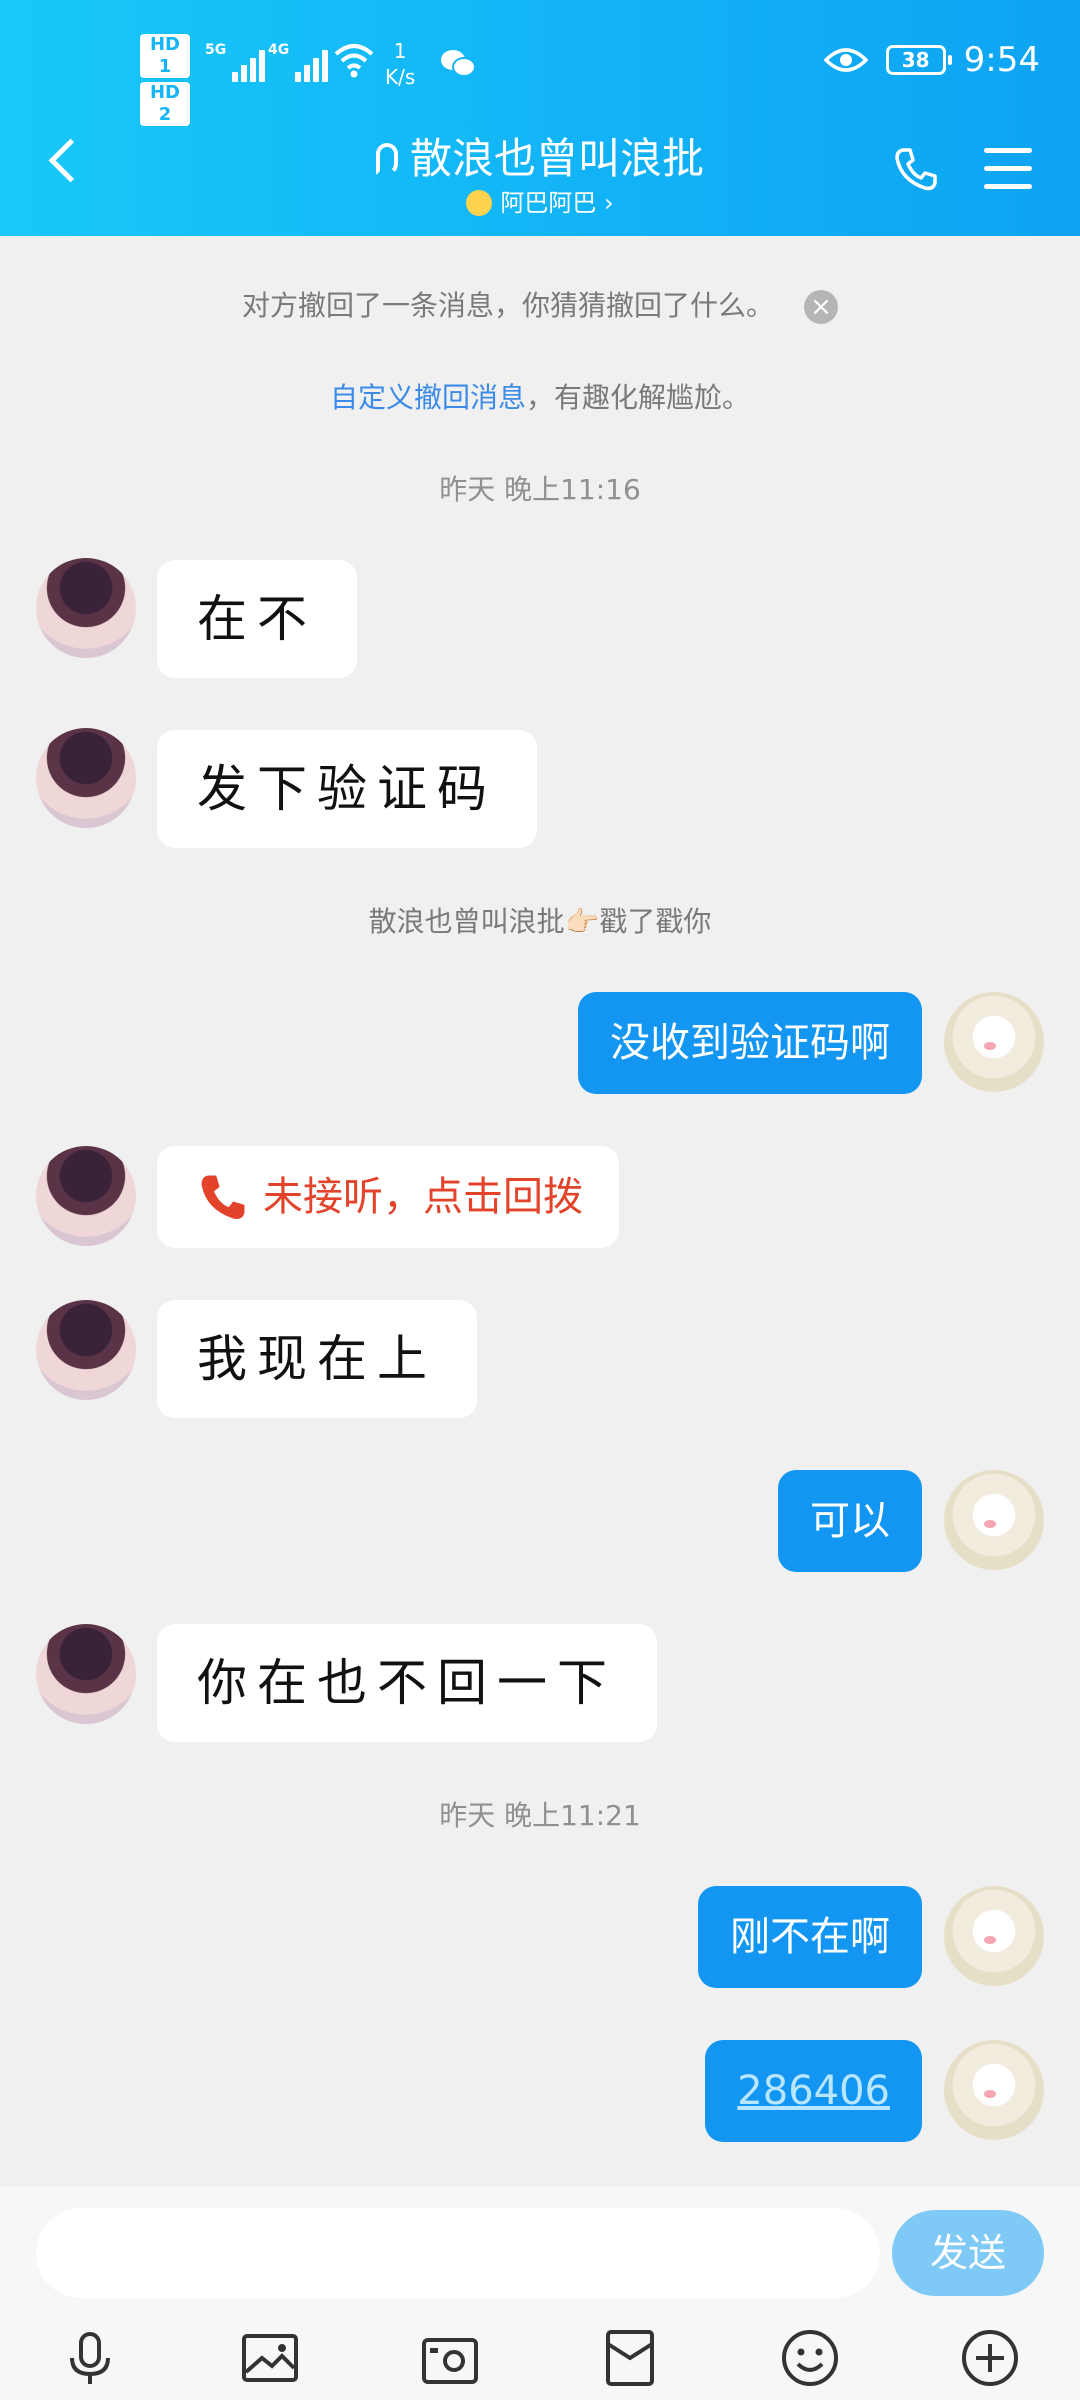 This screenshot has width=1080, height=2400. What do you see at coordinates (821, 307) in the screenshot?
I see `close-icon: ×` at bounding box center [821, 307].